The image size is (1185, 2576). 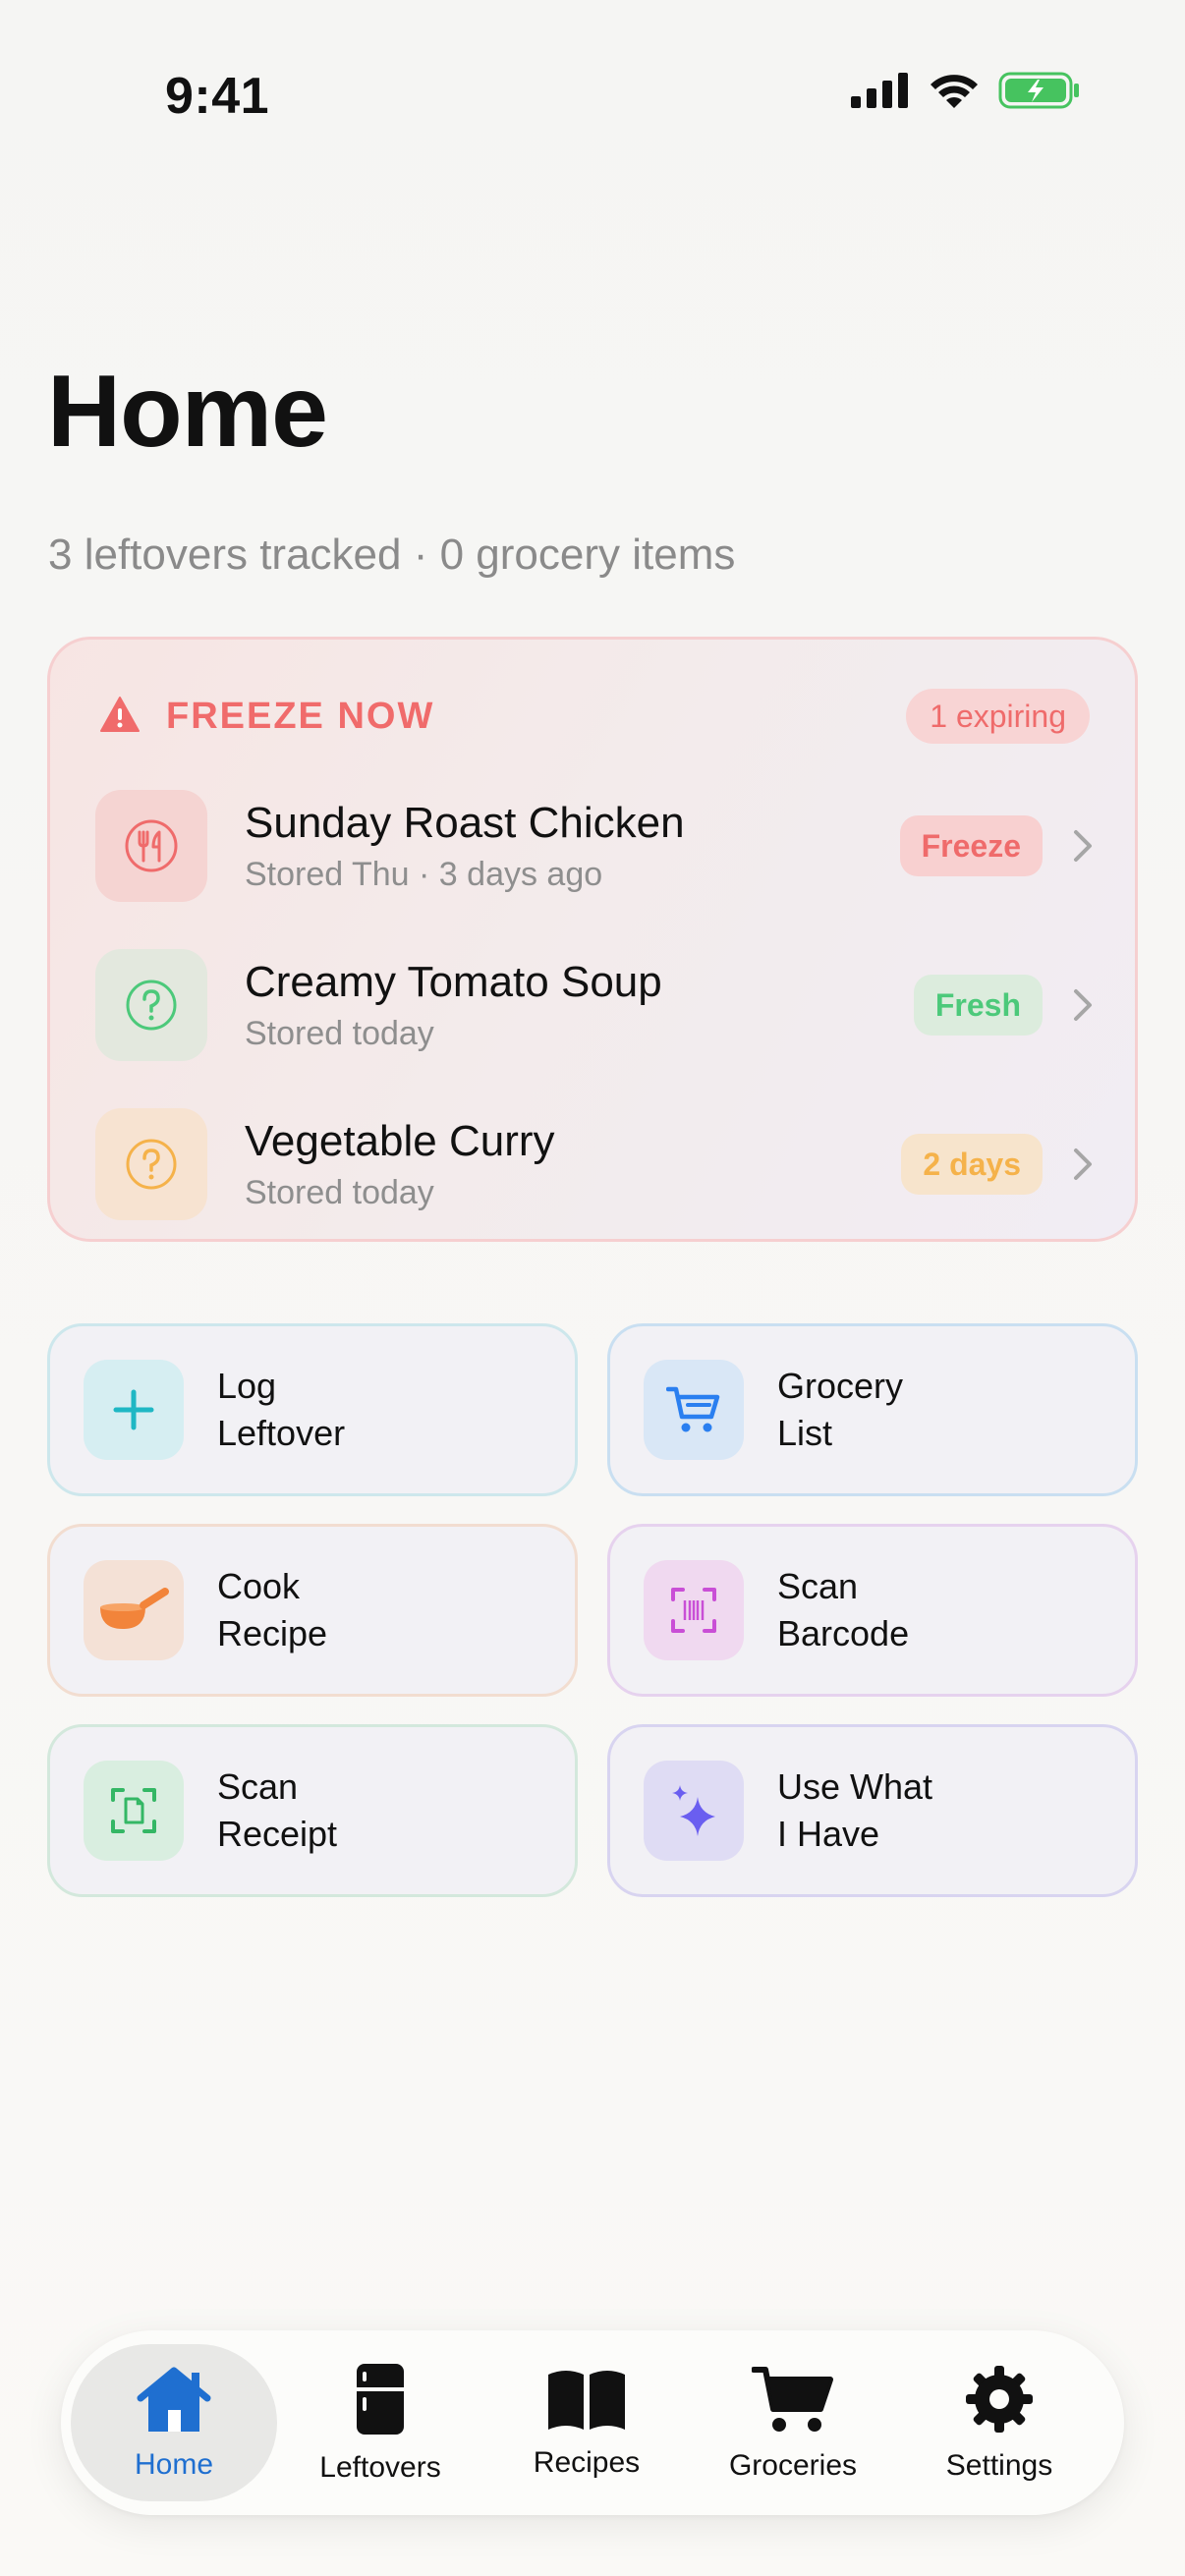 I want to click on leftover-text: Creamy Tomato Soup Stored today, so click(x=454, y=1005).